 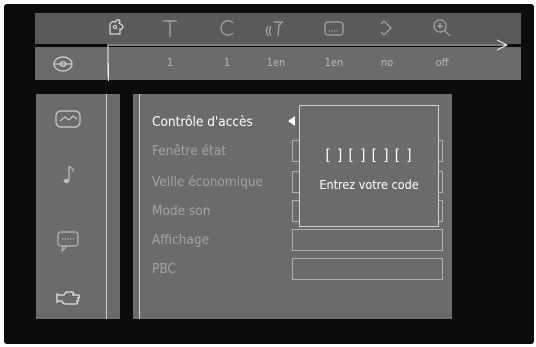 What do you see at coordinates (367, 240) in the screenshot?
I see `display-value-box` at bounding box center [367, 240].